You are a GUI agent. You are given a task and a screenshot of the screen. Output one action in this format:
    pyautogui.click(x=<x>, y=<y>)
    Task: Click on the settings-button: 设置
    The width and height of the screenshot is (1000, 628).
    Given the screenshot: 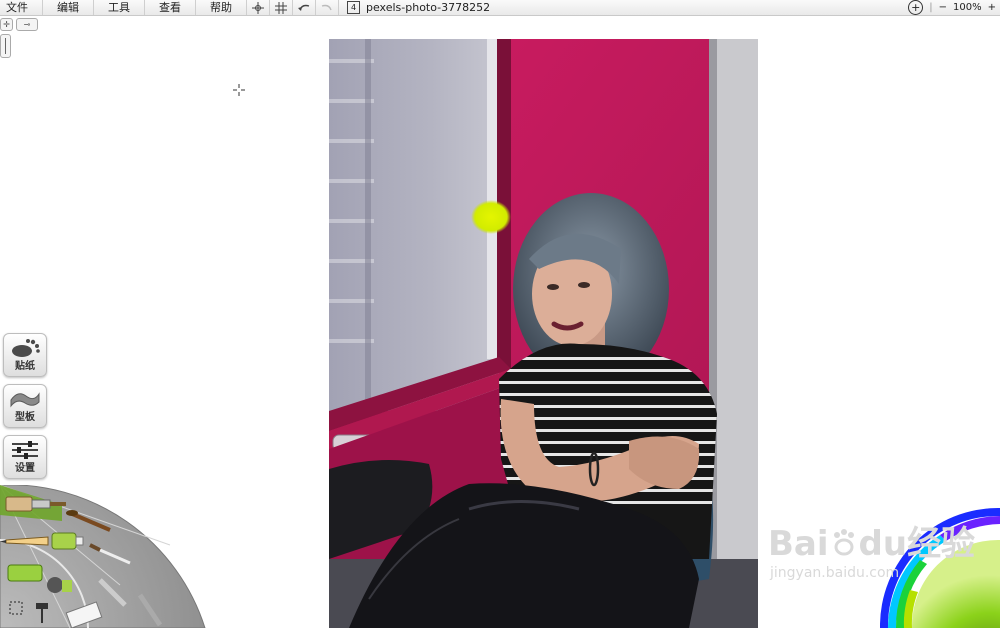 What is the action you would take?
    pyautogui.click(x=25, y=457)
    